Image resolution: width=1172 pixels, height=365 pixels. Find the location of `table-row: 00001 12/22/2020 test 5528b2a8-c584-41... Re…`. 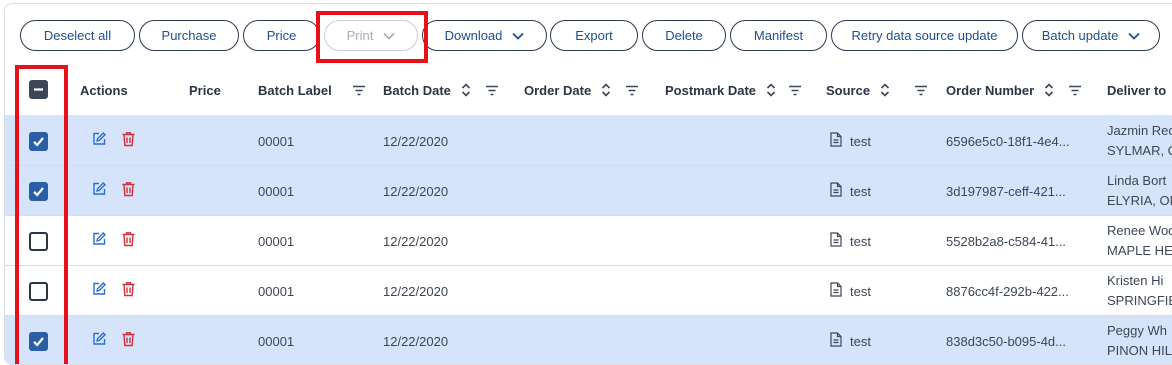

table-row: 00001 12/22/2020 test 5528b2a8-c584-41... Re… is located at coordinates (588, 241).